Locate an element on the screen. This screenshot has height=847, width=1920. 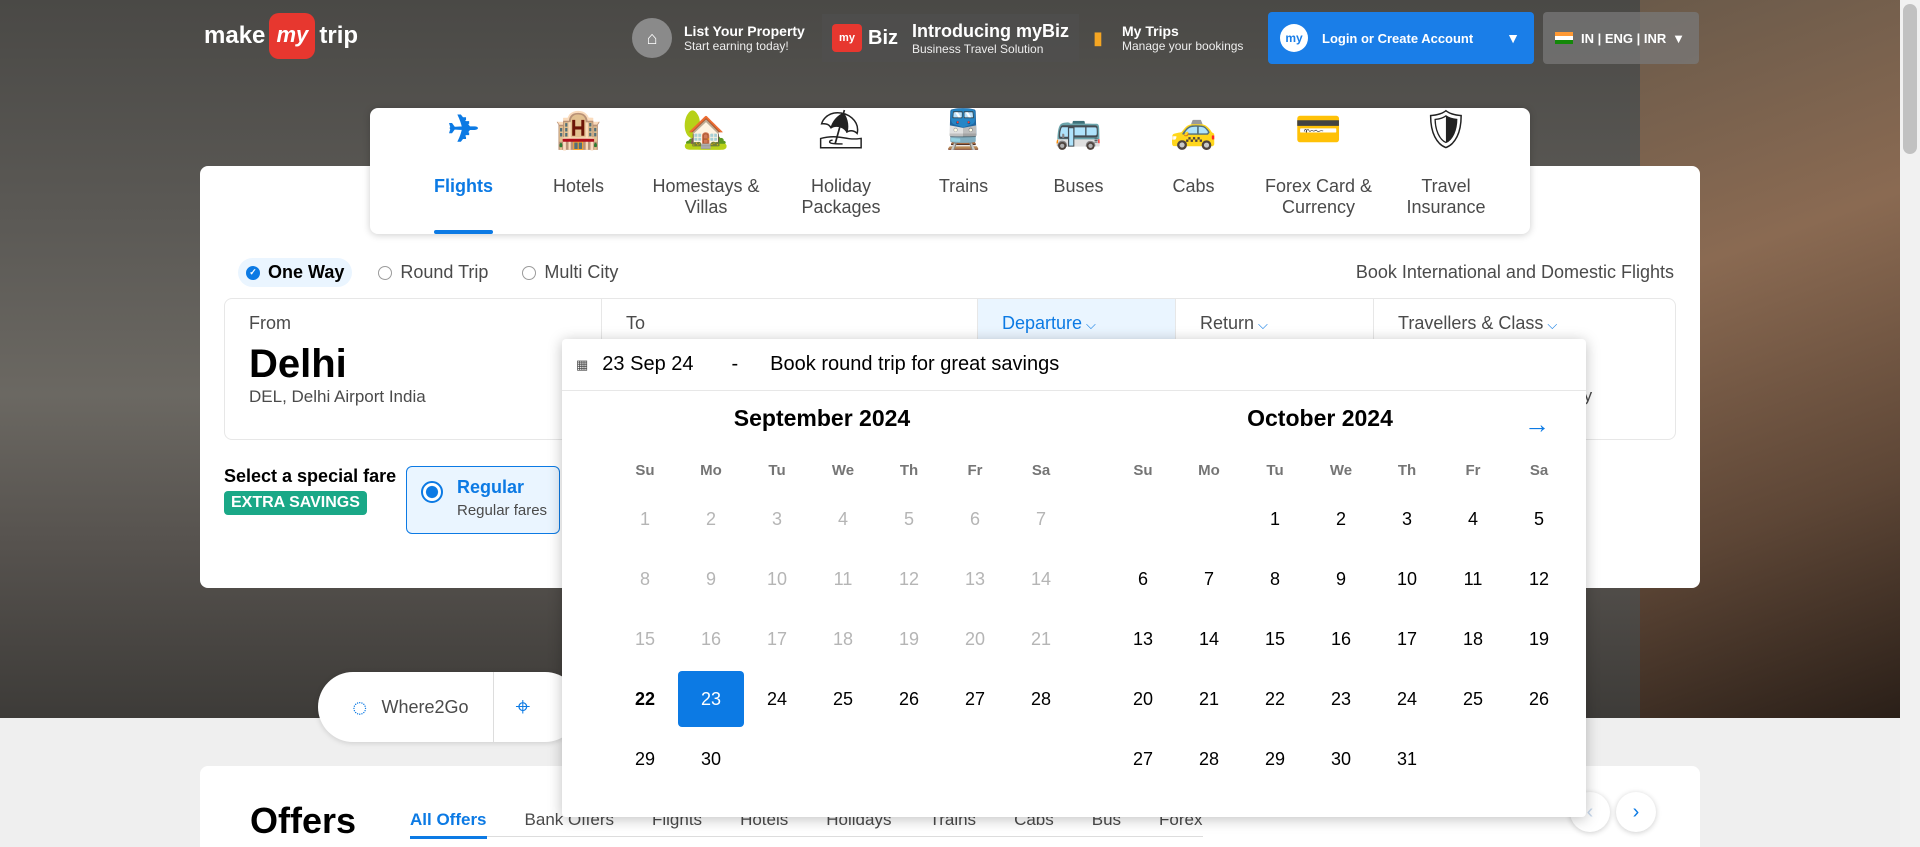
day-cell: 7 is located at coordinates (1209, 579).